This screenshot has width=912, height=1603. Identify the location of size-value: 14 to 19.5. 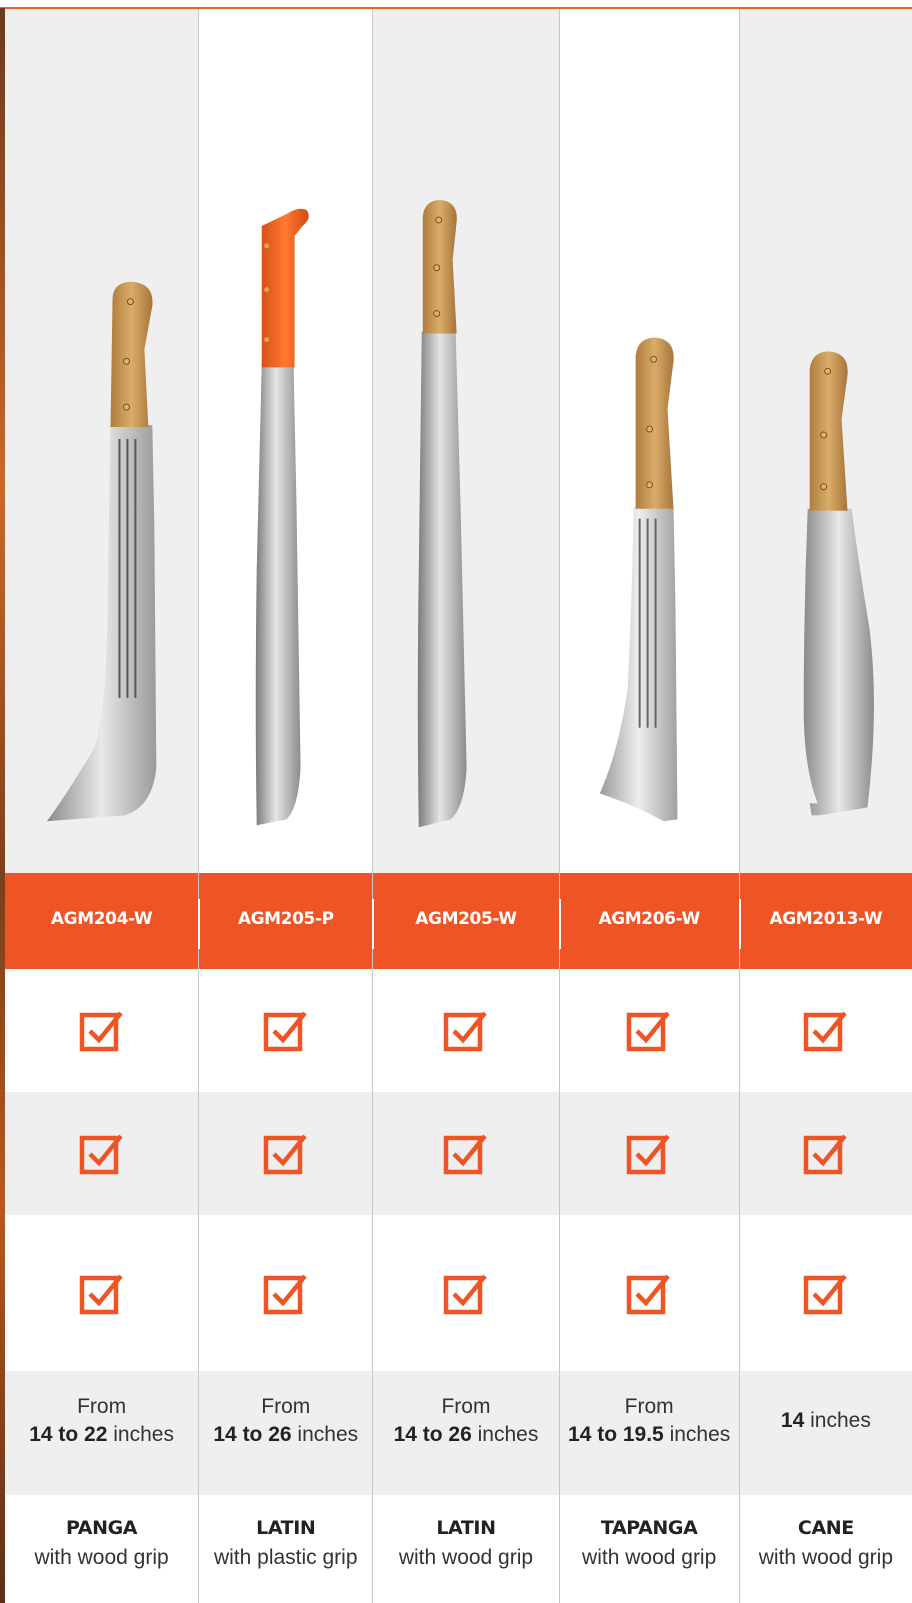
(616, 1434).